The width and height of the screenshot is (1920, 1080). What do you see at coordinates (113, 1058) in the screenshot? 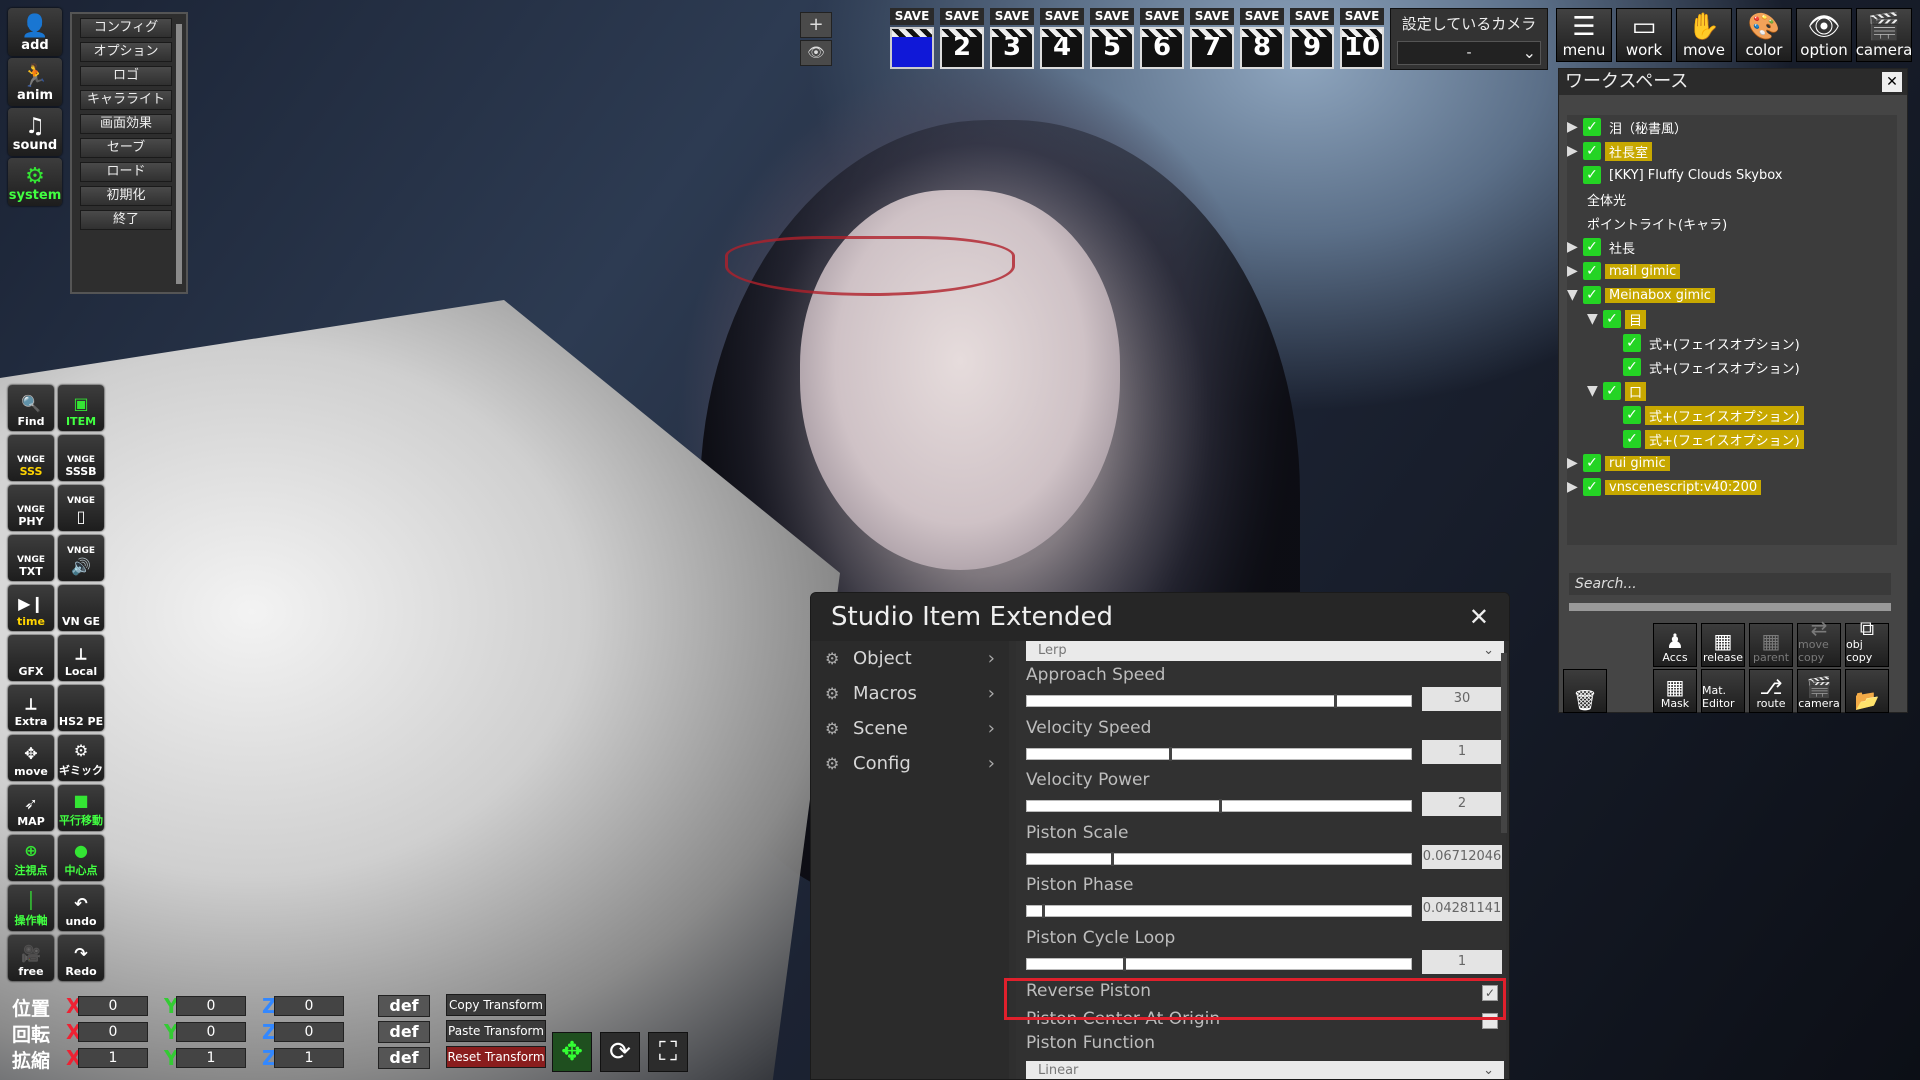
I see `transform-x-input: 1` at bounding box center [113, 1058].